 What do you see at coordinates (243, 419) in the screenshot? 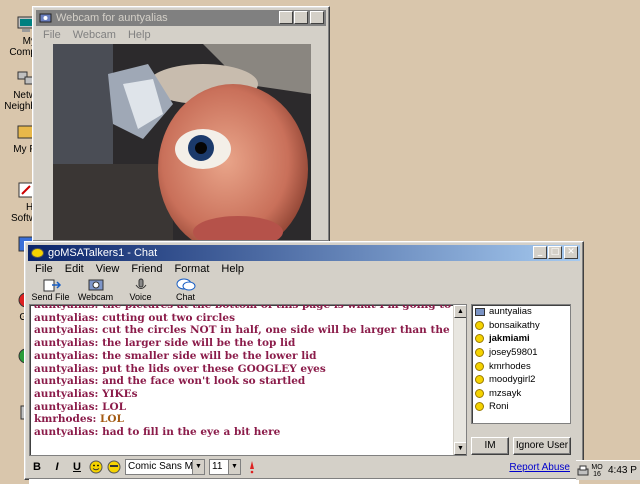
I see `chat-message: kmrhodes: LOL` at bounding box center [243, 419].